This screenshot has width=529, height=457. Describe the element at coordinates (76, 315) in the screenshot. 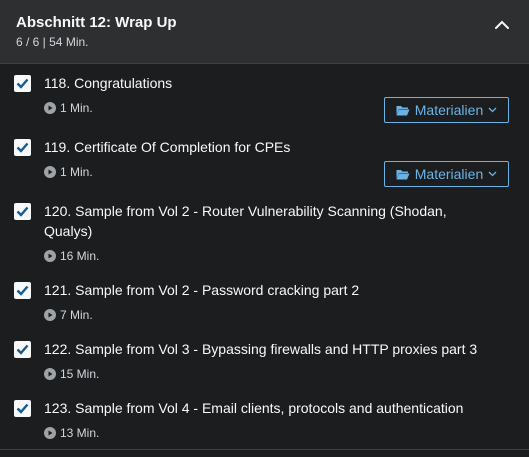

I see `lecture-duration-text: 7 Min.` at that location.